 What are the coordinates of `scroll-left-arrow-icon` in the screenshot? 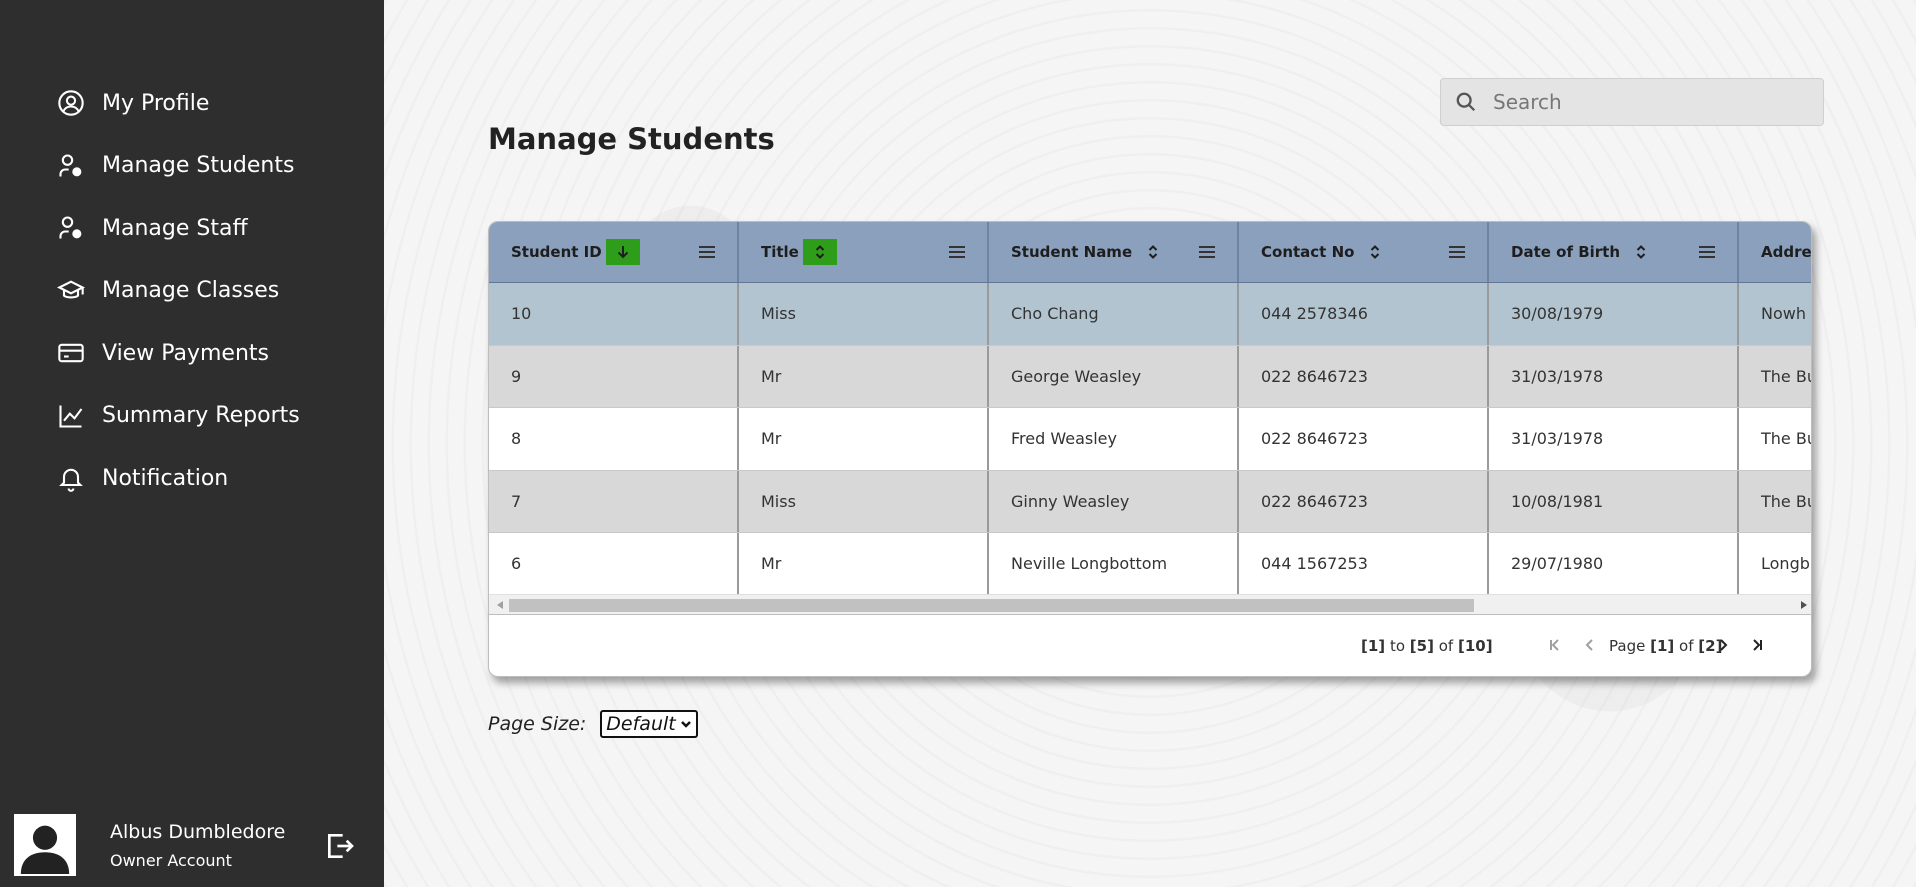 It's located at (500, 605).